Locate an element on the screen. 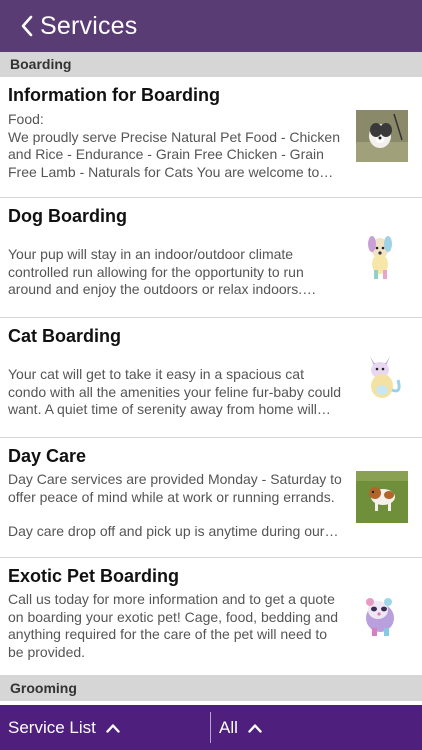  item-title: Exotic Pet Boarding is located at coordinates (94, 576).